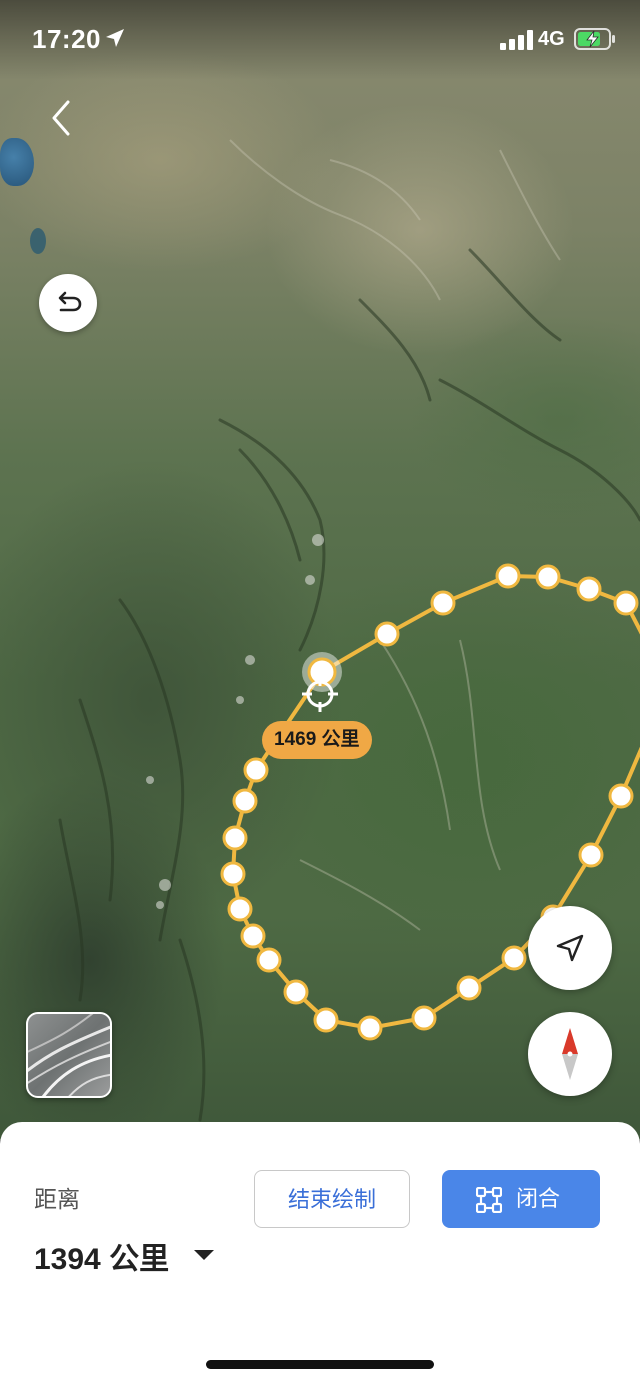 This screenshot has height=1385, width=640. Describe the element at coordinates (489, 1200) in the screenshot. I see `close-shape-icon` at that location.